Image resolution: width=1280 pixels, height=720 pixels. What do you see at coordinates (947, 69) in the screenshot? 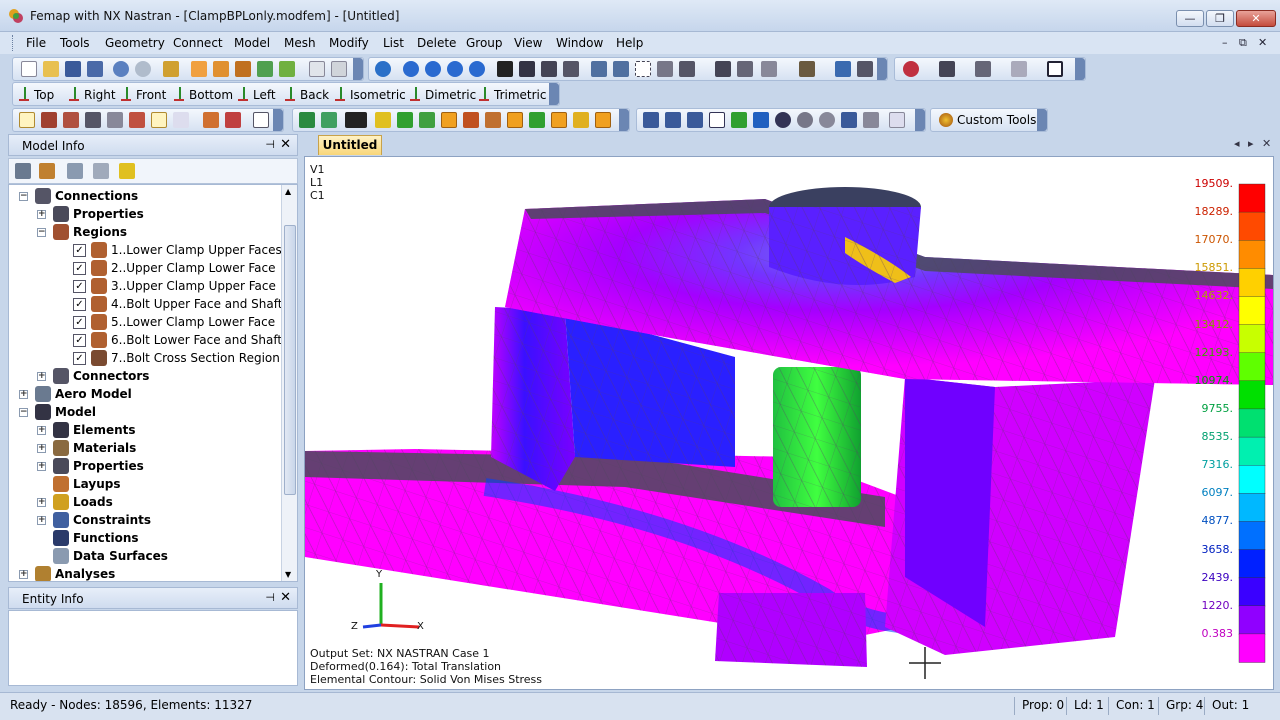
I see `pick-icon` at bounding box center [947, 69].